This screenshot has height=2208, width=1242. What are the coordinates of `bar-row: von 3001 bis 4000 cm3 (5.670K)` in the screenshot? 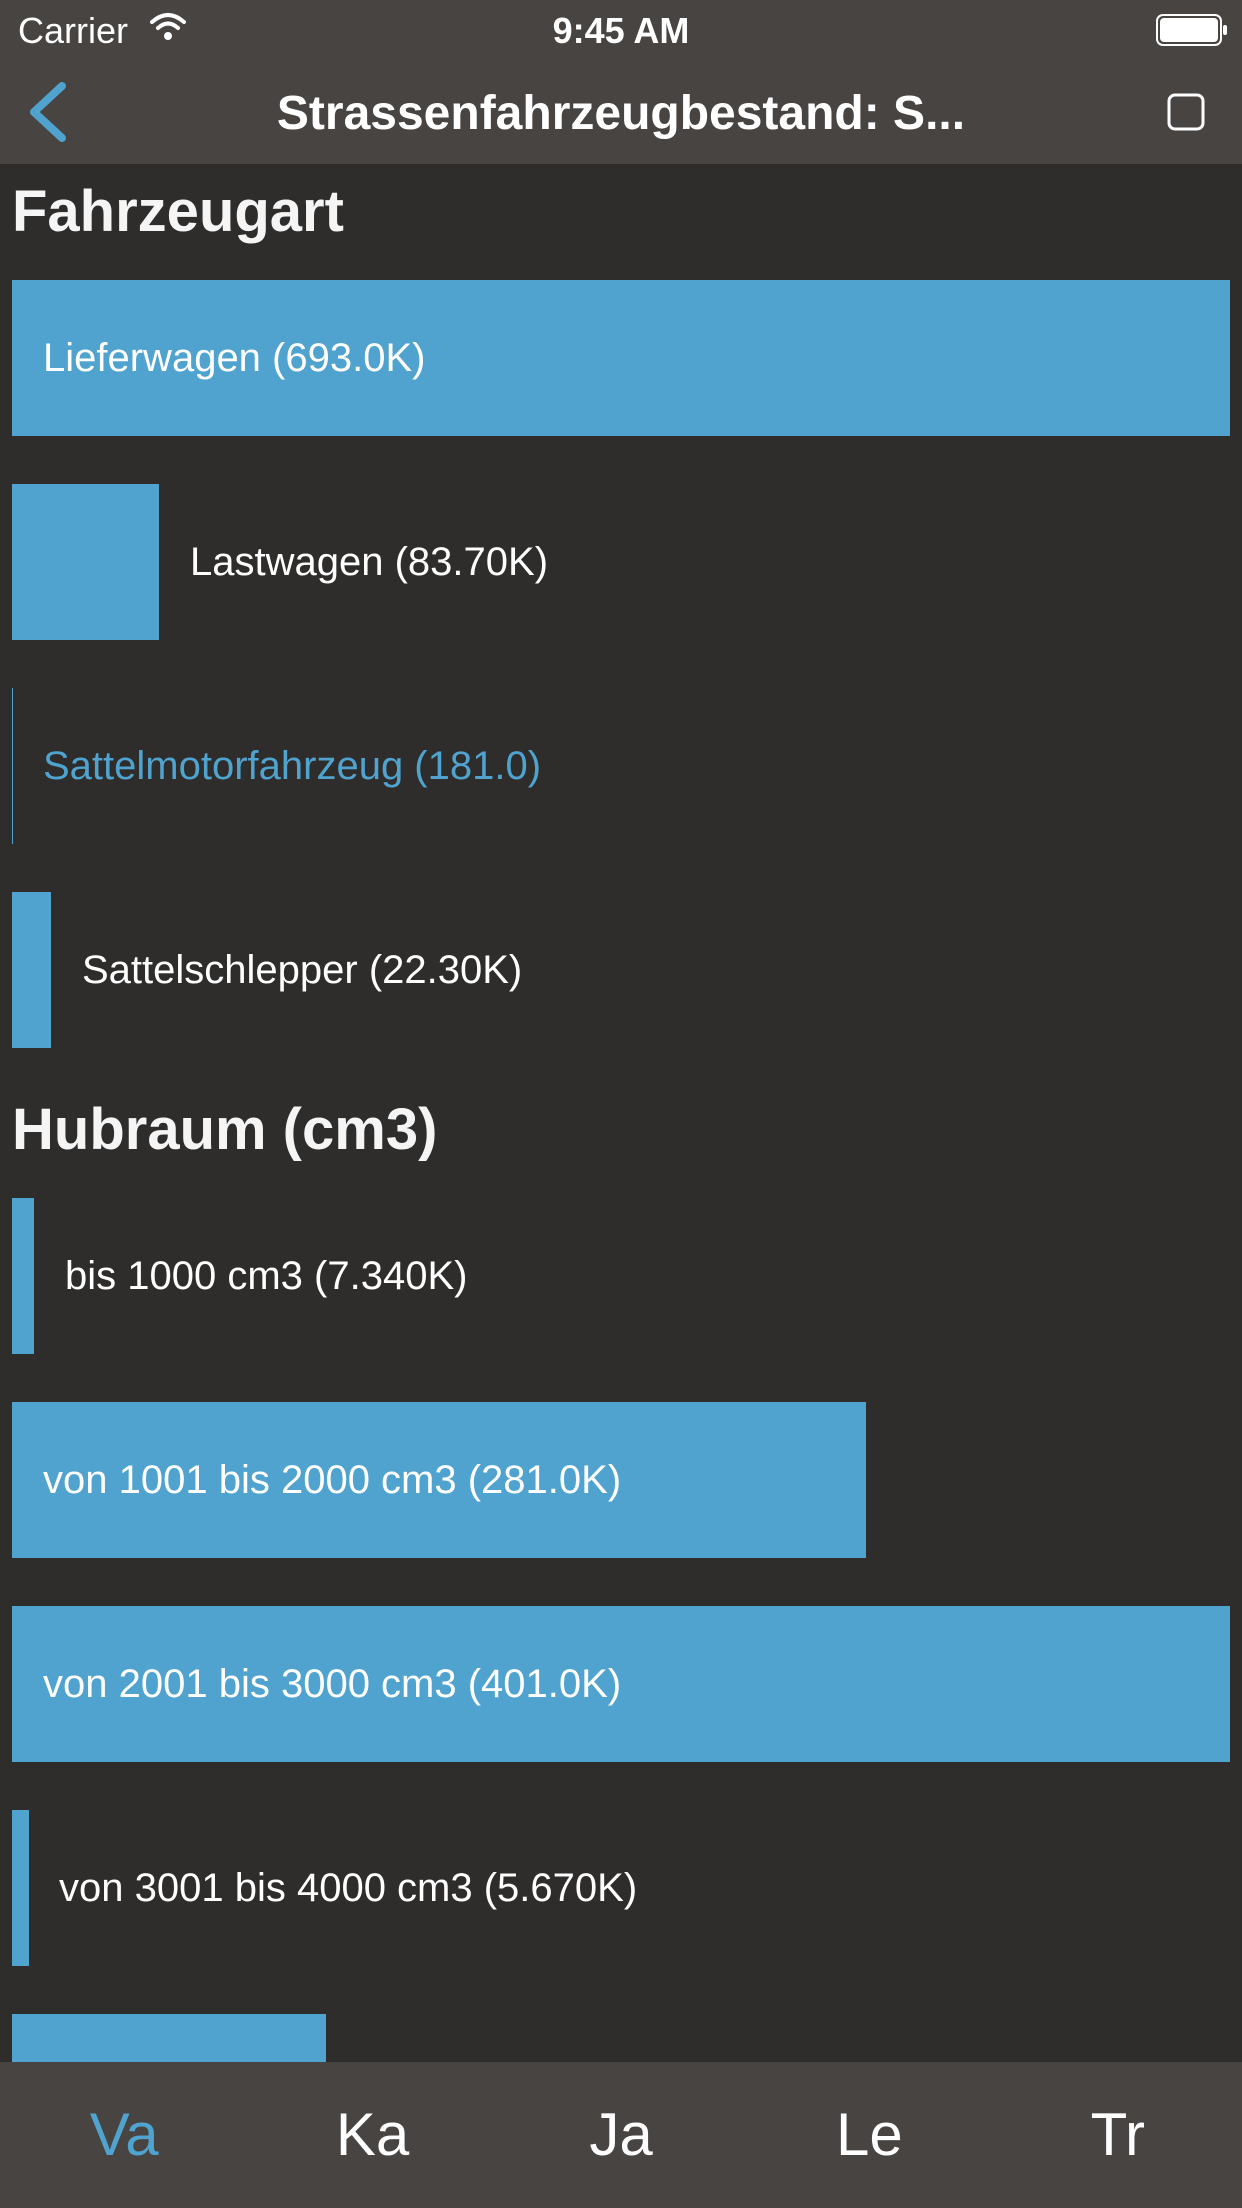 It's located at (621, 1888).